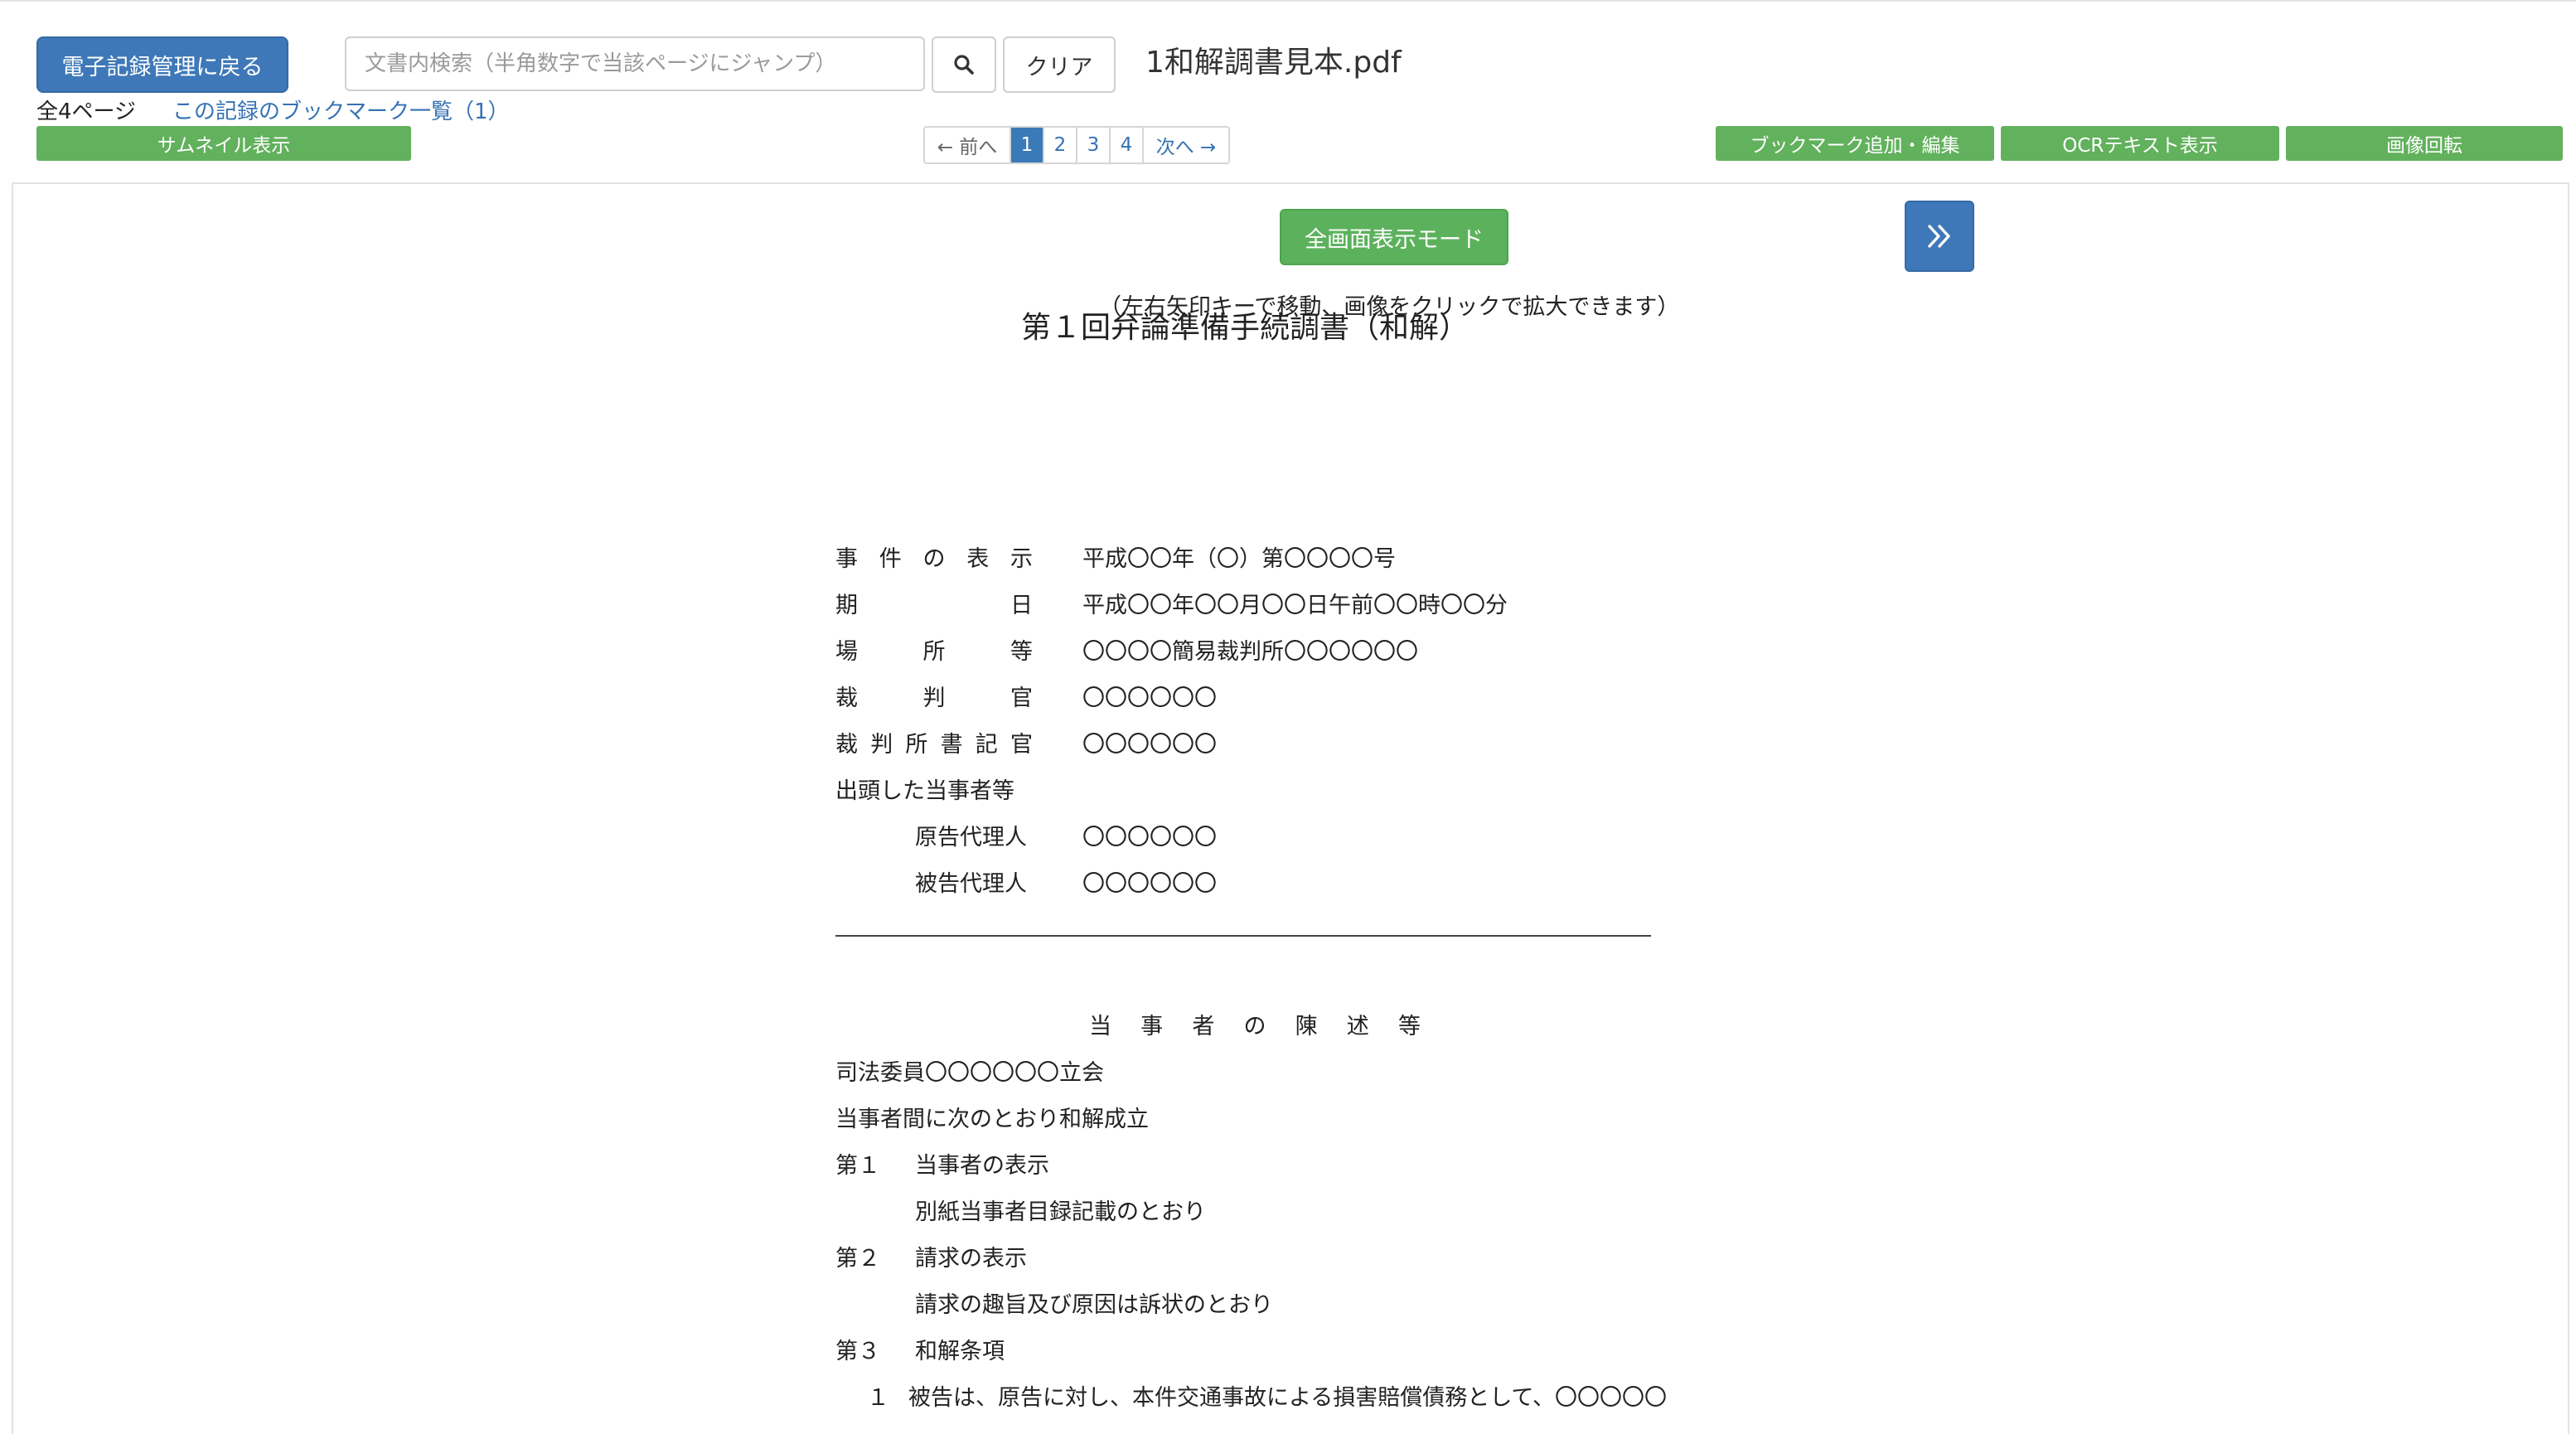 The height and width of the screenshot is (1434, 2576). I want to click on section-heading: 当事者の陳述等, so click(1255, 1026).